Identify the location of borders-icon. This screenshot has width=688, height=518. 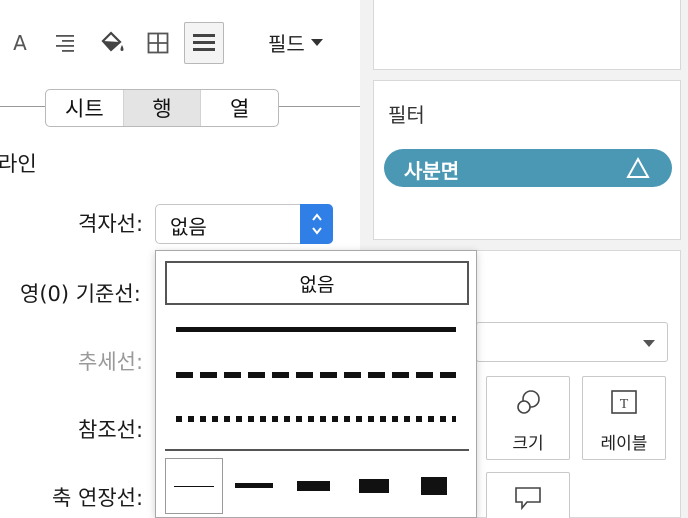
(158, 43).